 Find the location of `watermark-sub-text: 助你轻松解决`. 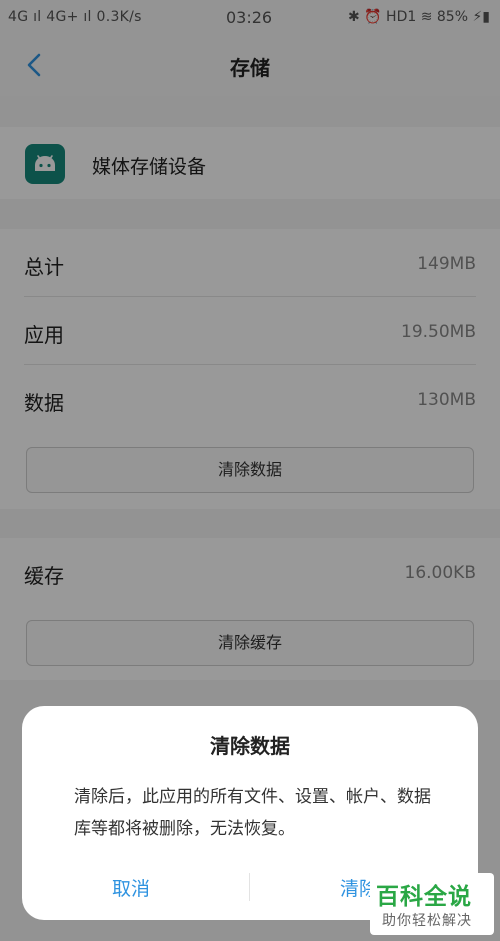

watermark-sub-text: 助你轻松解决 is located at coordinates (427, 921).